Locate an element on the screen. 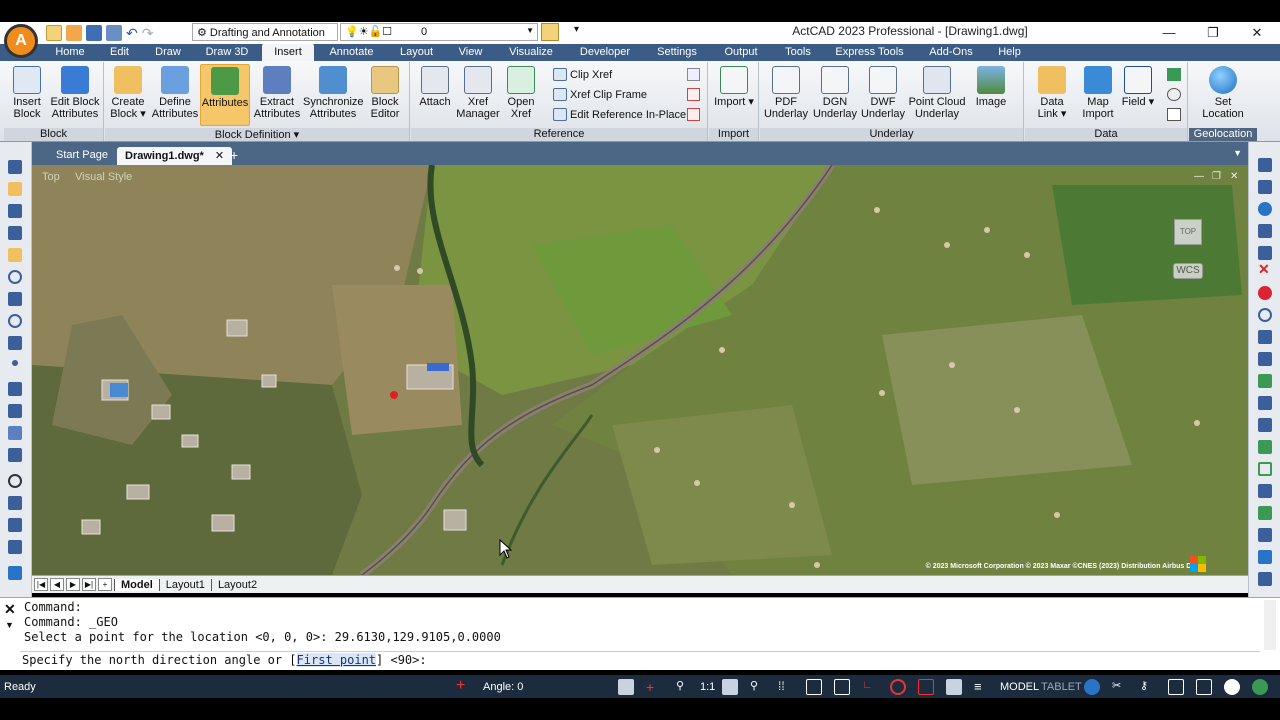 Image resolution: width=1280 pixels, height=720 pixels. break-tool-icon is located at coordinates (1265, 425).